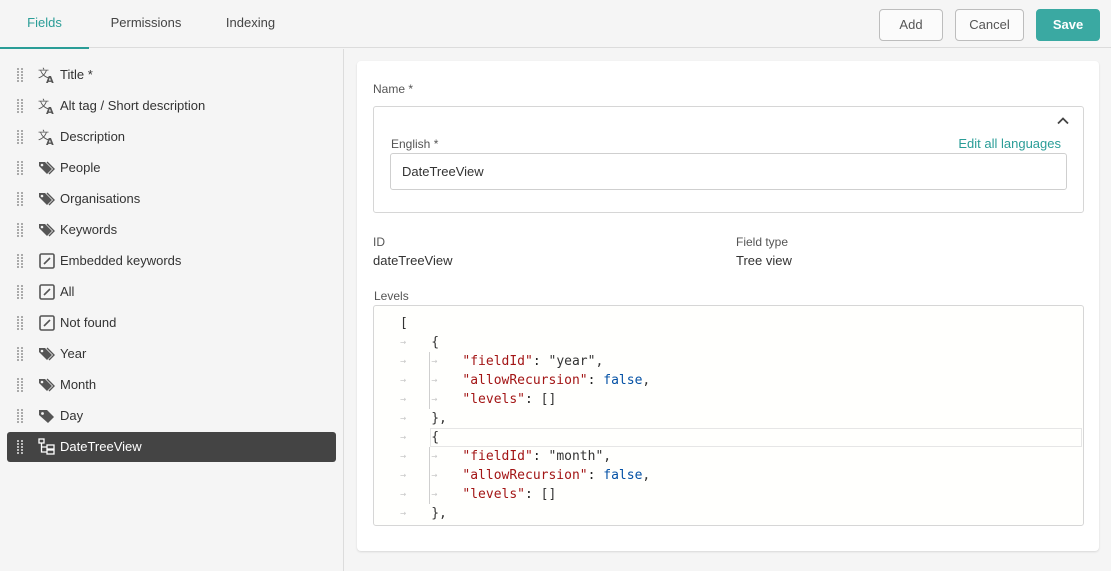 This screenshot has height=571, width=1111. Describe the element at coordinates (171, 230) in the screenshot. I see `field-item: Keywords` at that location.